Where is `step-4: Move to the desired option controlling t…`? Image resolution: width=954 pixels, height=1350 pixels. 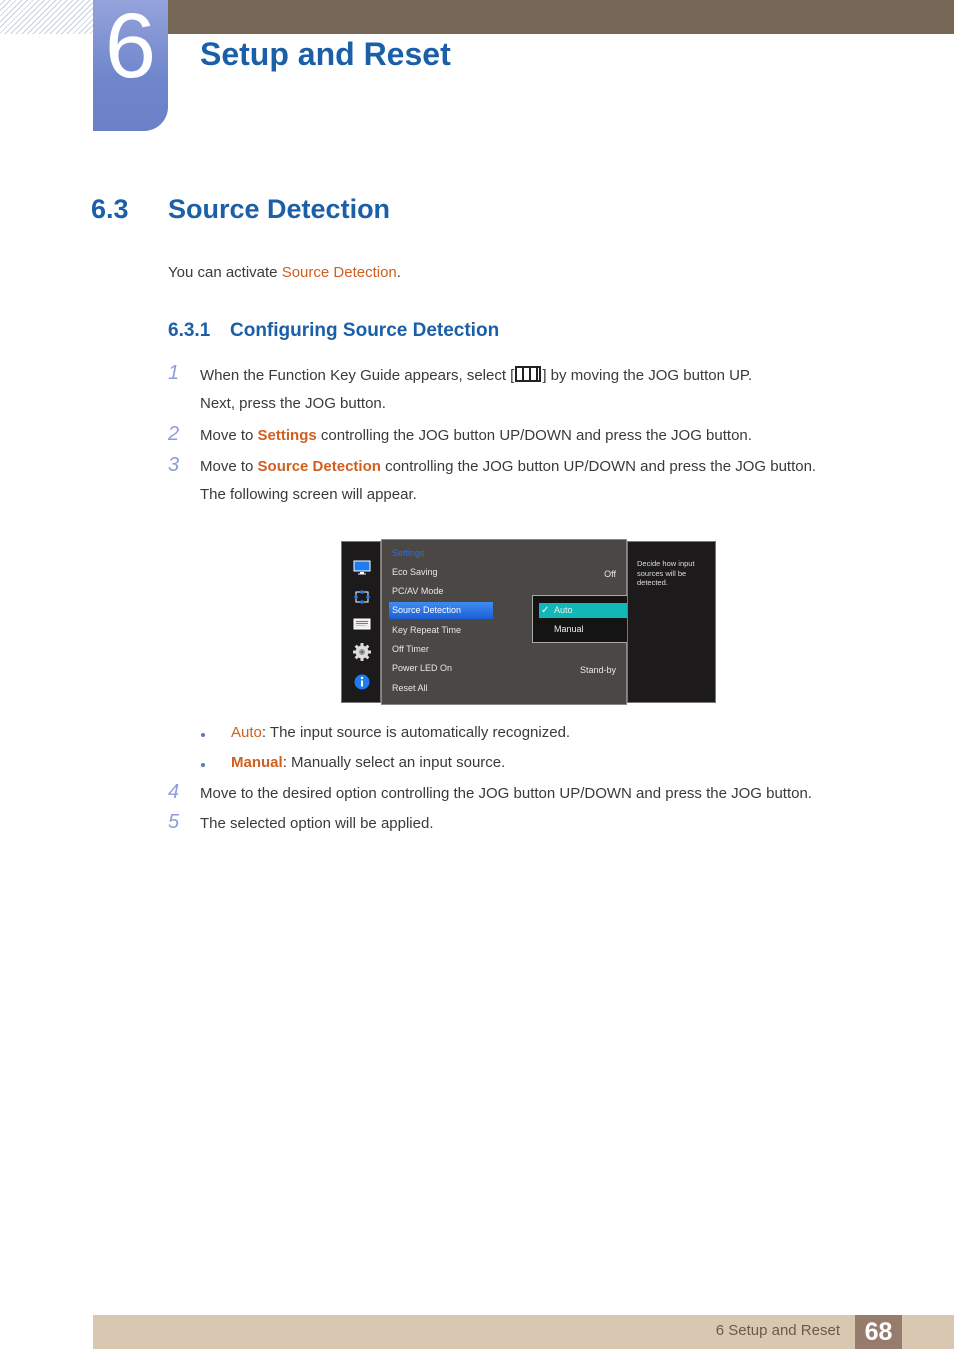 step-4: Move to the desired option controlling t… is located at coordinates (506, 793).